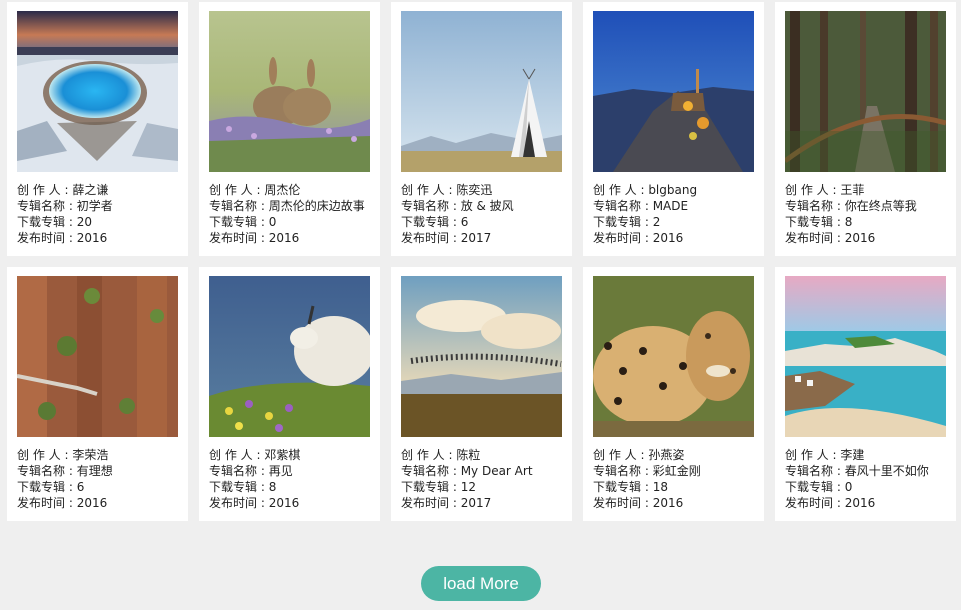  What do you see at coordinates (457, 206) in the screenshot?
I see `album-name-line: 专辑名称 : 放 & 披风` at bounding box center [457, 206].